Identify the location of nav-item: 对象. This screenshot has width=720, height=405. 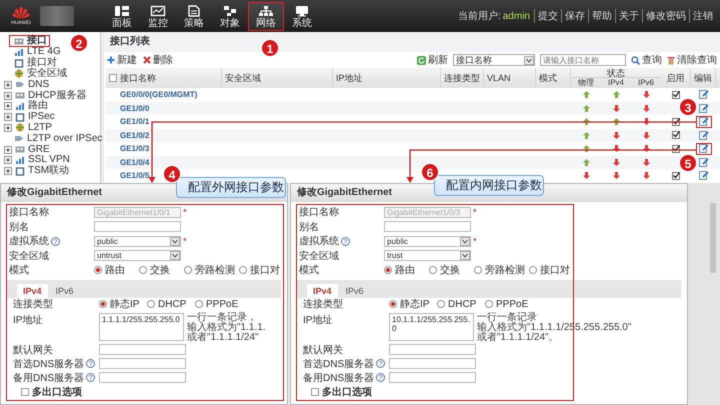
(230, 16).